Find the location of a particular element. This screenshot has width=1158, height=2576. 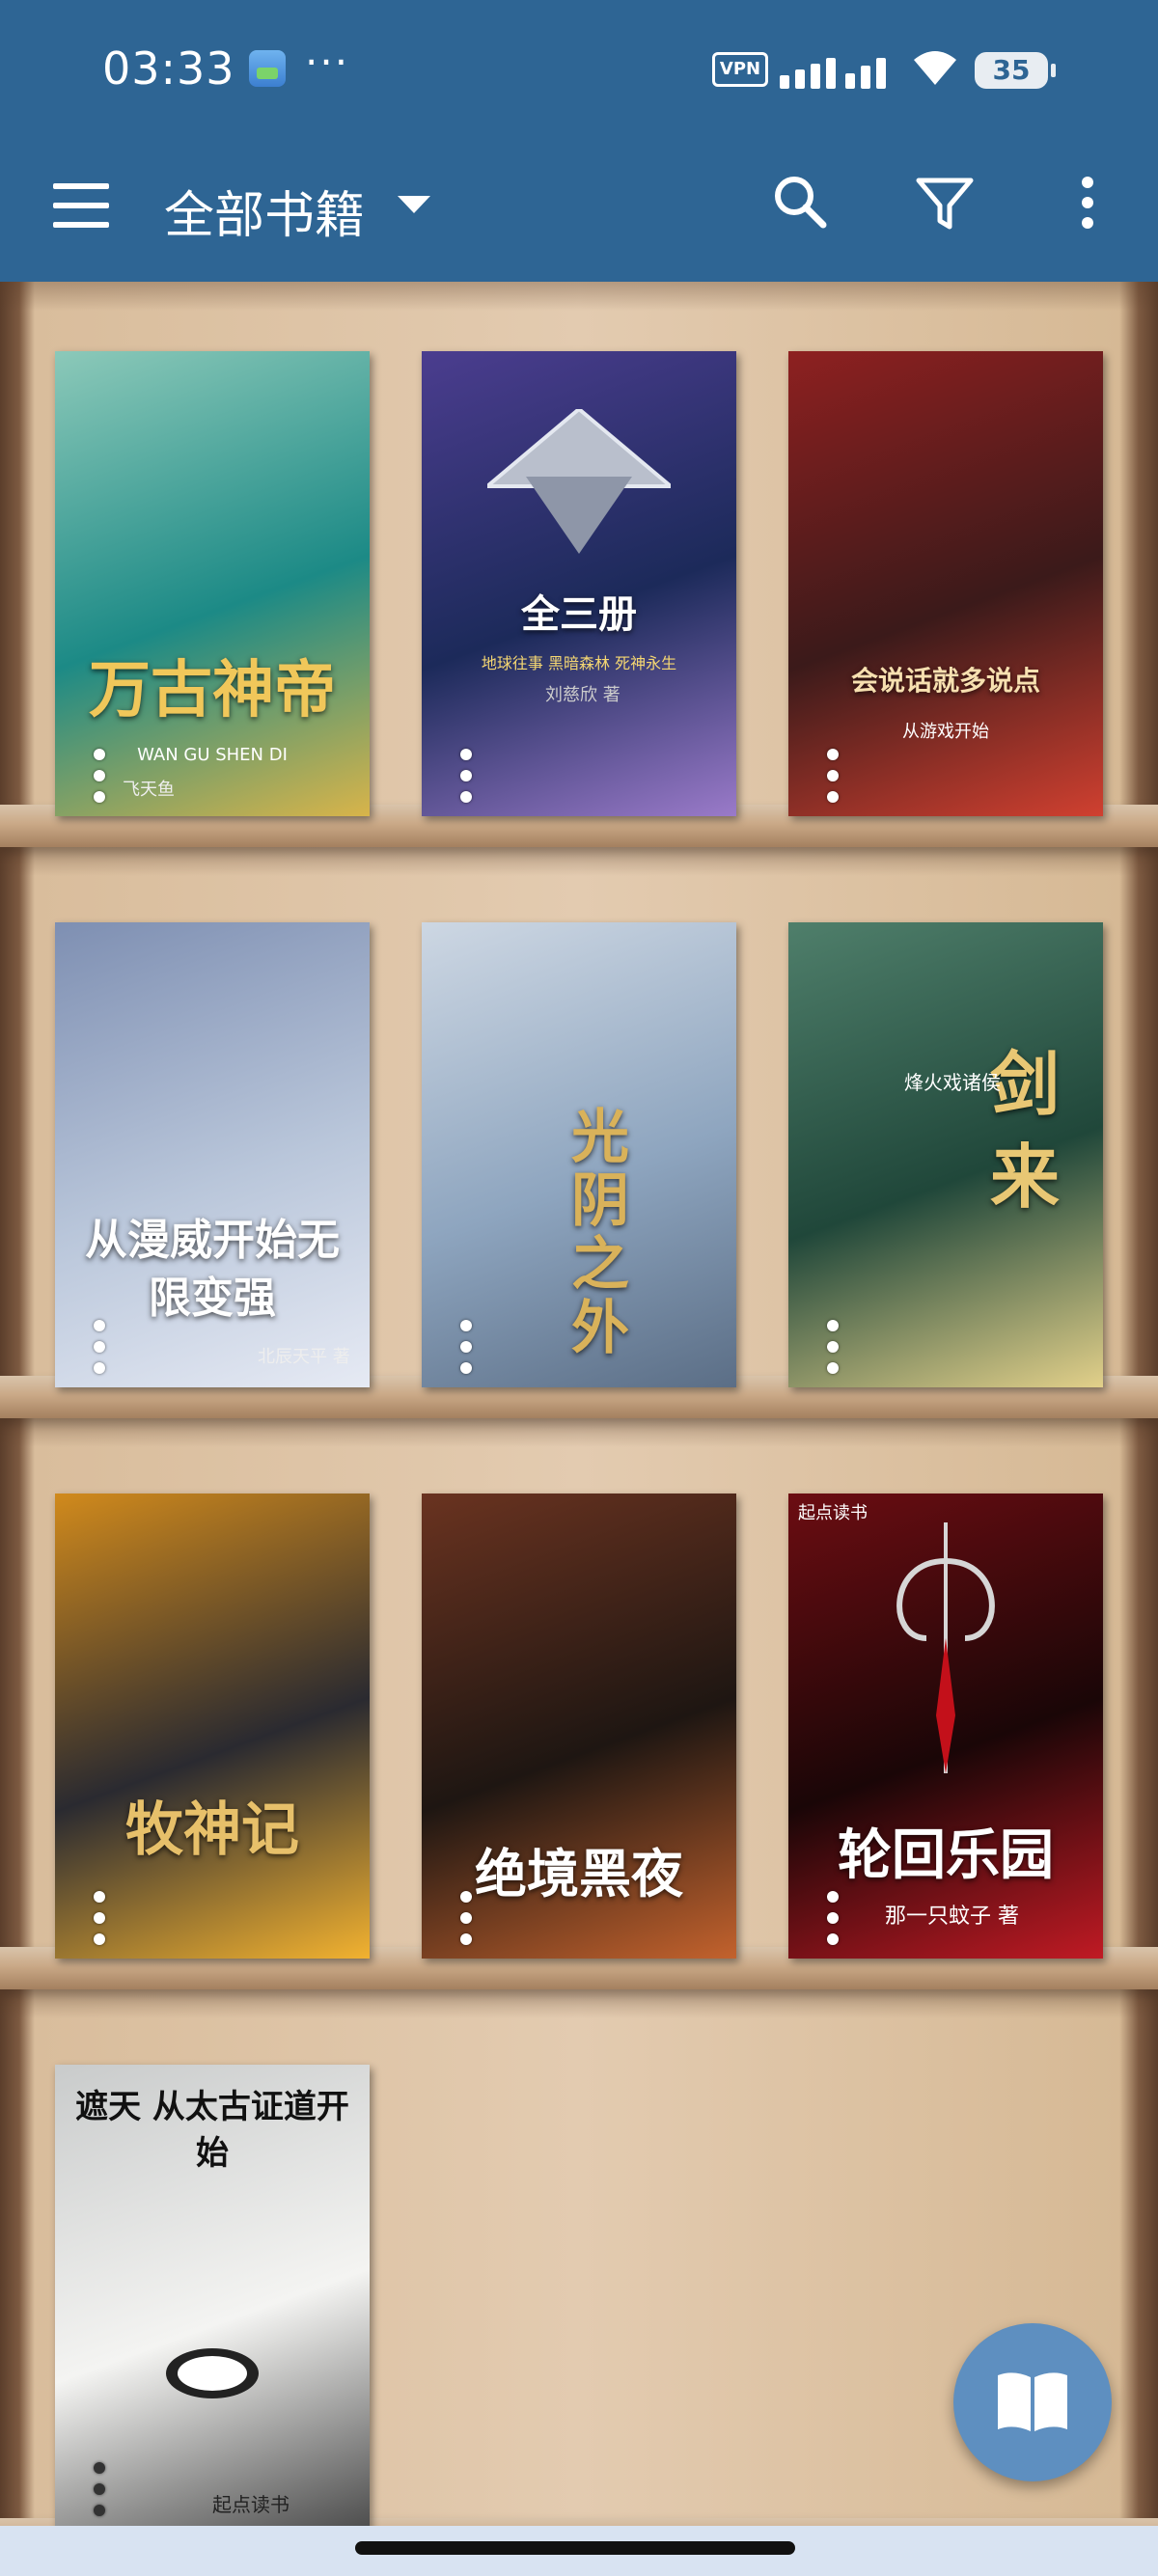

more-notifications-icon: ··· is located at coordinates (327, 63).